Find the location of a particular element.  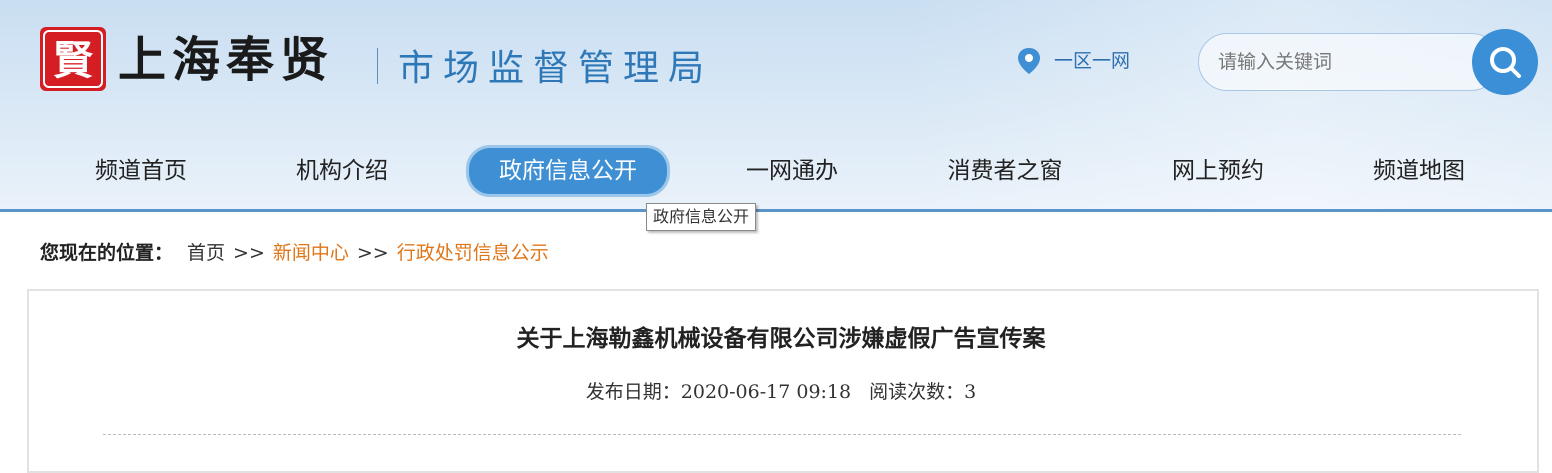

nav-consumer-window: 消费者之窗 is located at coordinates (1005, 171).